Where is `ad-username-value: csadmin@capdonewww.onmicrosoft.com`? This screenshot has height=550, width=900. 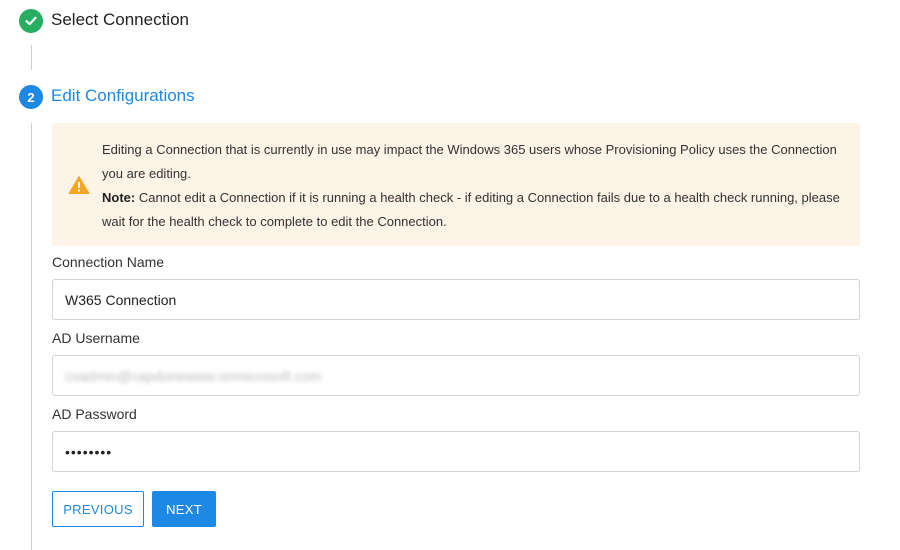
ad-username-value: csadmin@capdonewww.onmicrosoft.com is located at coordinates (193, 375).